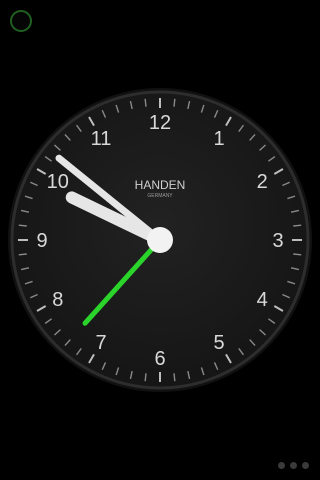 This screenshot has height=480, width=320. Describe the element at coordinates (159, 359) in the screenshot. I see `numeral-6: 6` at that location.